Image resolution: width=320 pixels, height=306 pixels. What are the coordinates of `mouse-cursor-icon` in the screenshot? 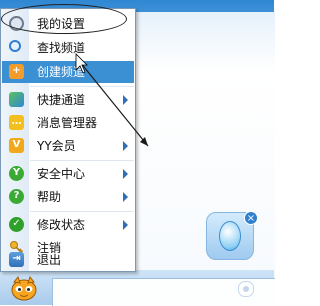 It's located at (81, 63).